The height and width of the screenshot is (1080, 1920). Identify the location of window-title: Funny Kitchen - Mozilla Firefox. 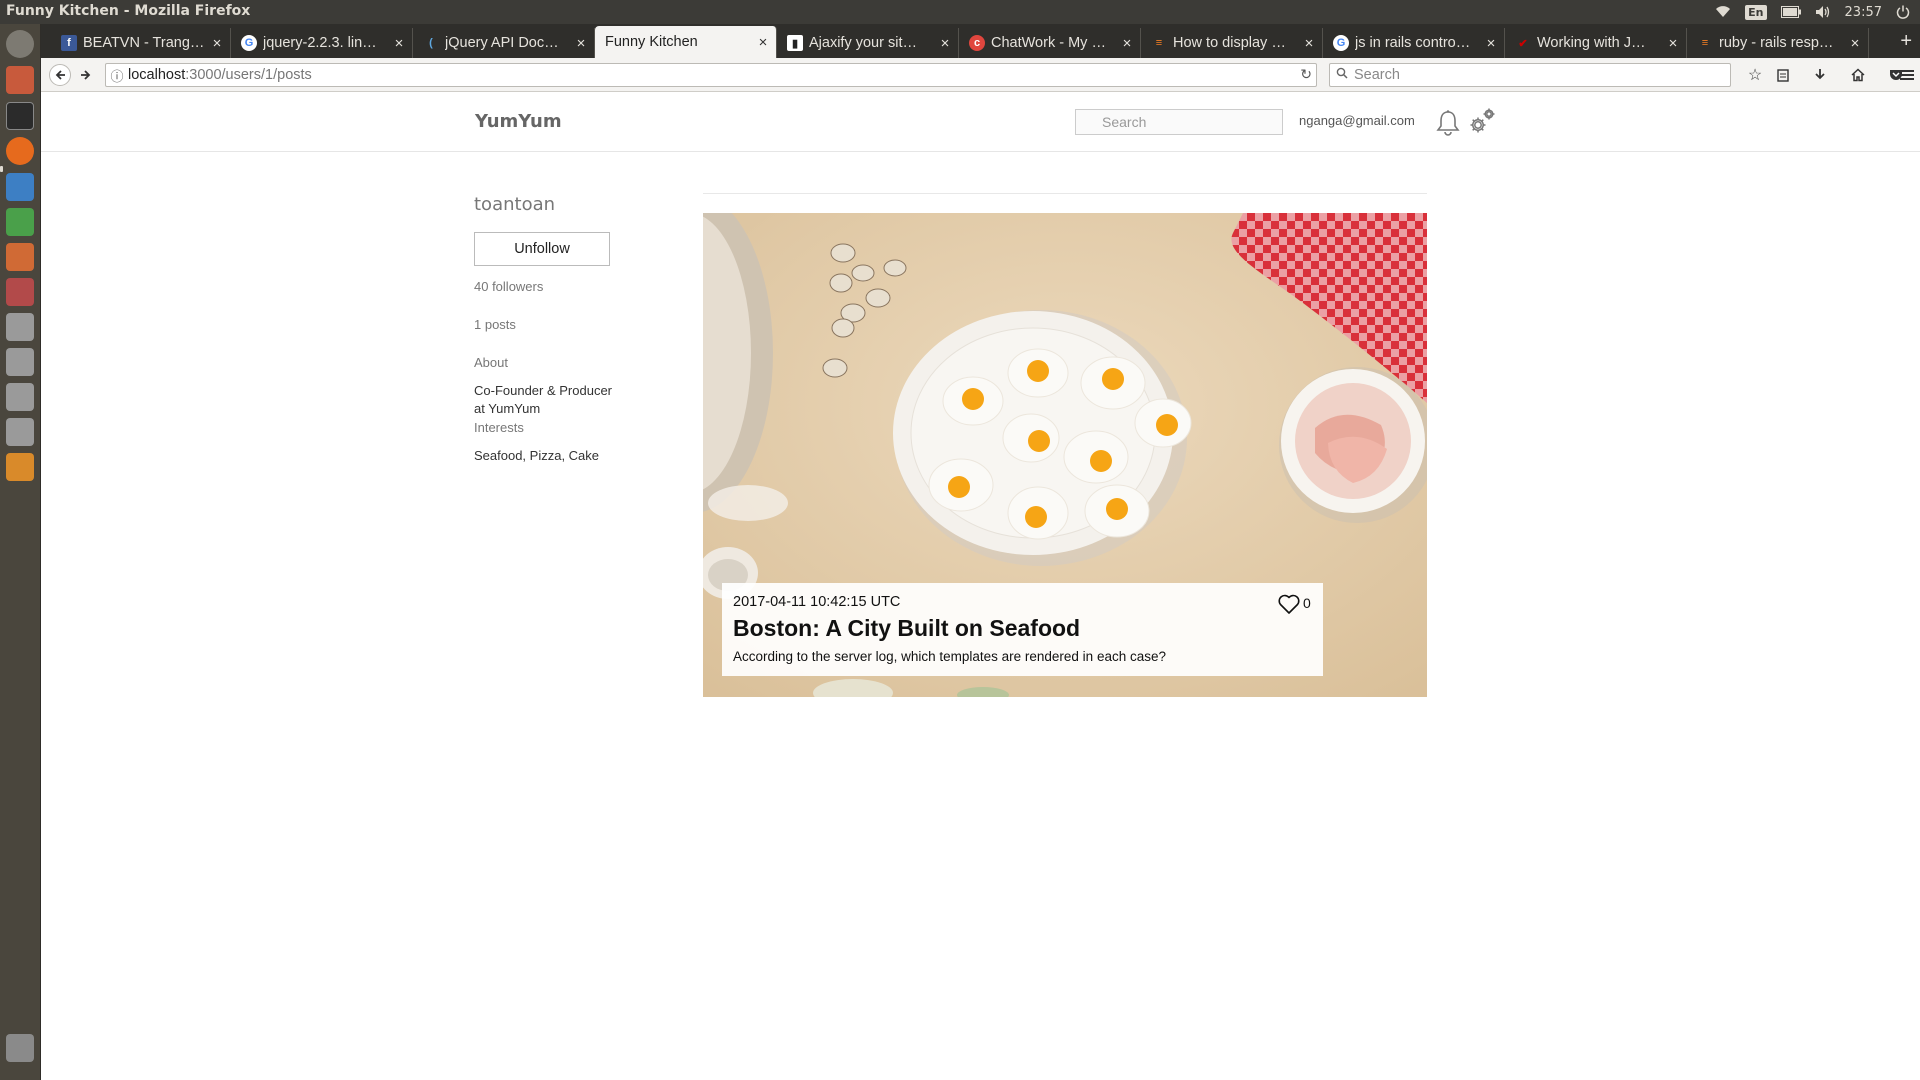
(128, 11).